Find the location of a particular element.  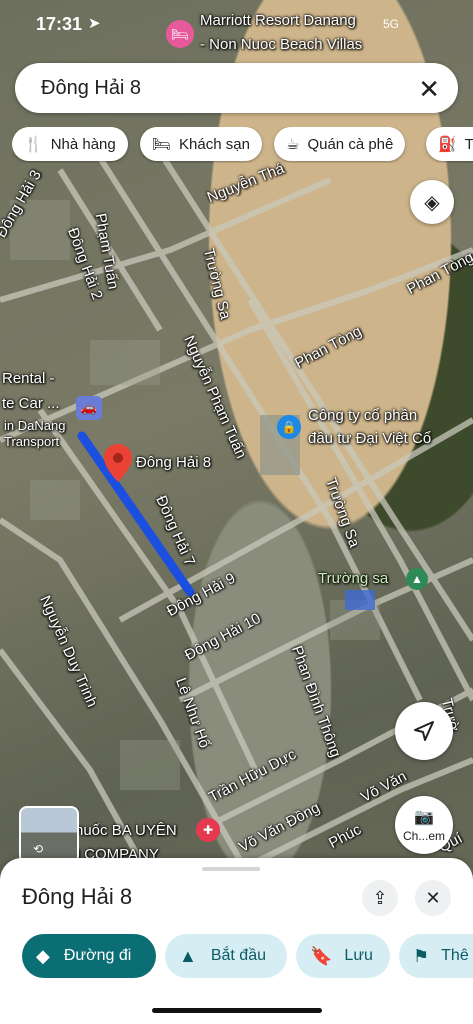

sheet-handle is located at coordinates (231, 869).